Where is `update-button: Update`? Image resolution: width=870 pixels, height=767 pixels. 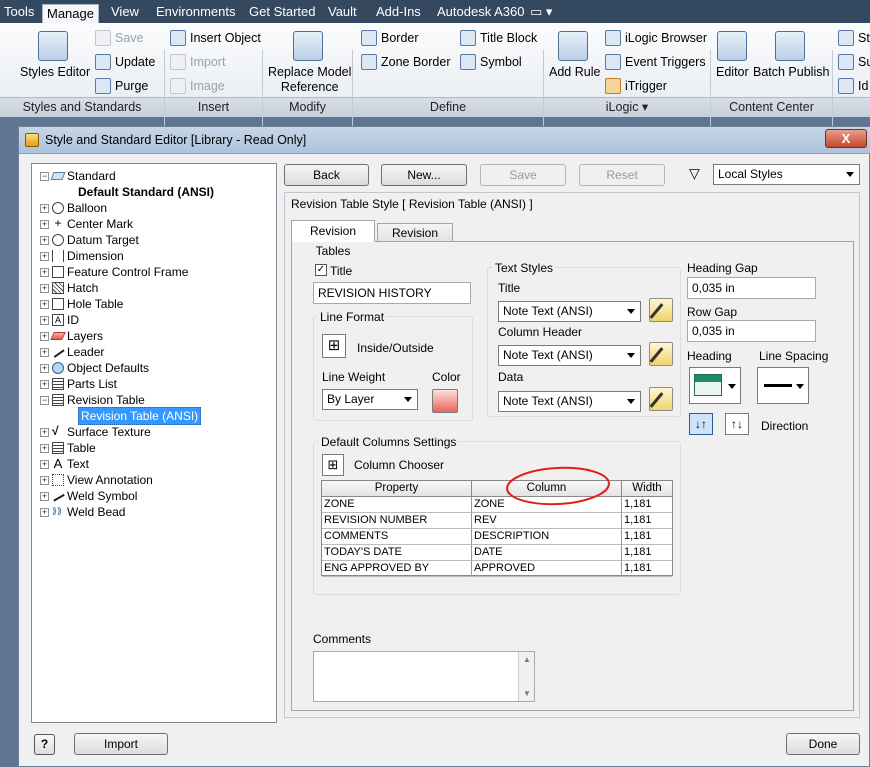
update-button: Update is located at coordinates (125, 62).